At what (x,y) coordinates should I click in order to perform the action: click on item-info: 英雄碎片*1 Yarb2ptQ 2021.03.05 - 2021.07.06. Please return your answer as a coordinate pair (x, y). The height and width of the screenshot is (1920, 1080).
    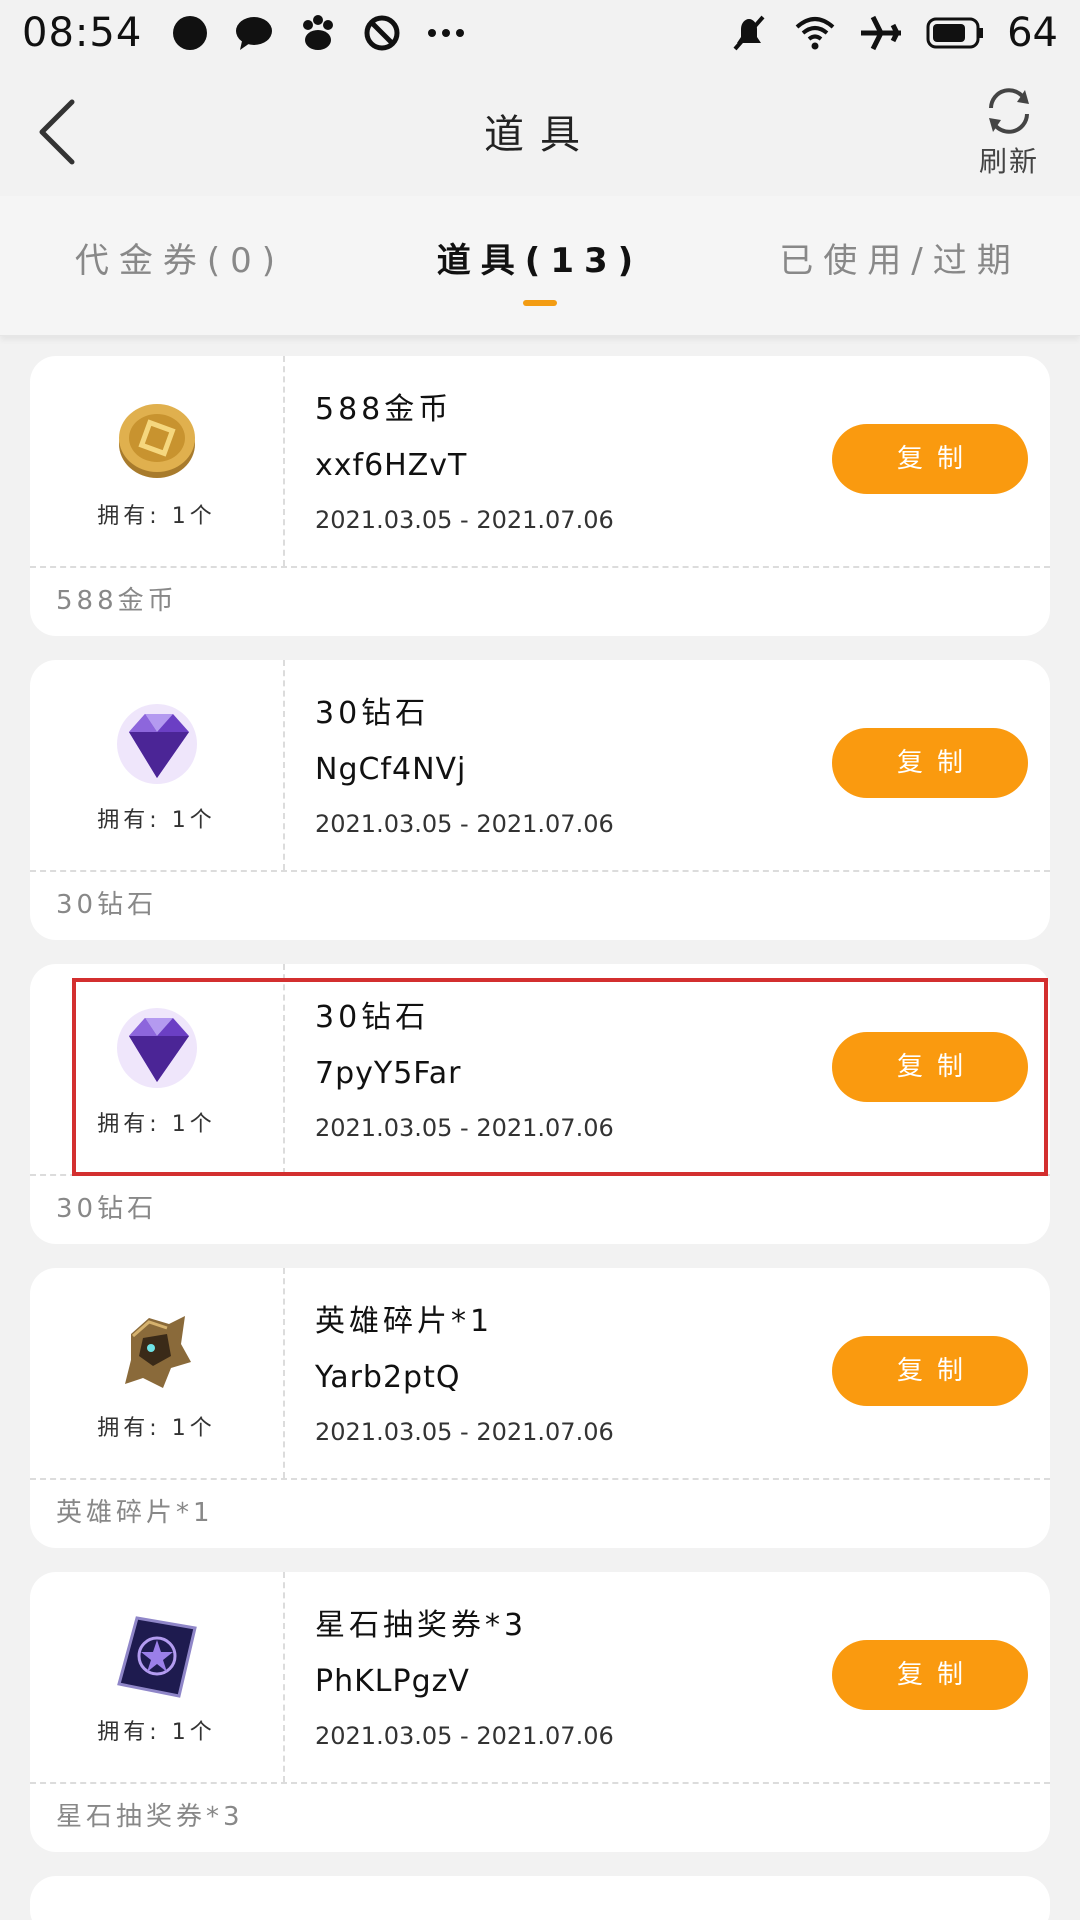
    Looking at the image, I should click on (555, 1371).